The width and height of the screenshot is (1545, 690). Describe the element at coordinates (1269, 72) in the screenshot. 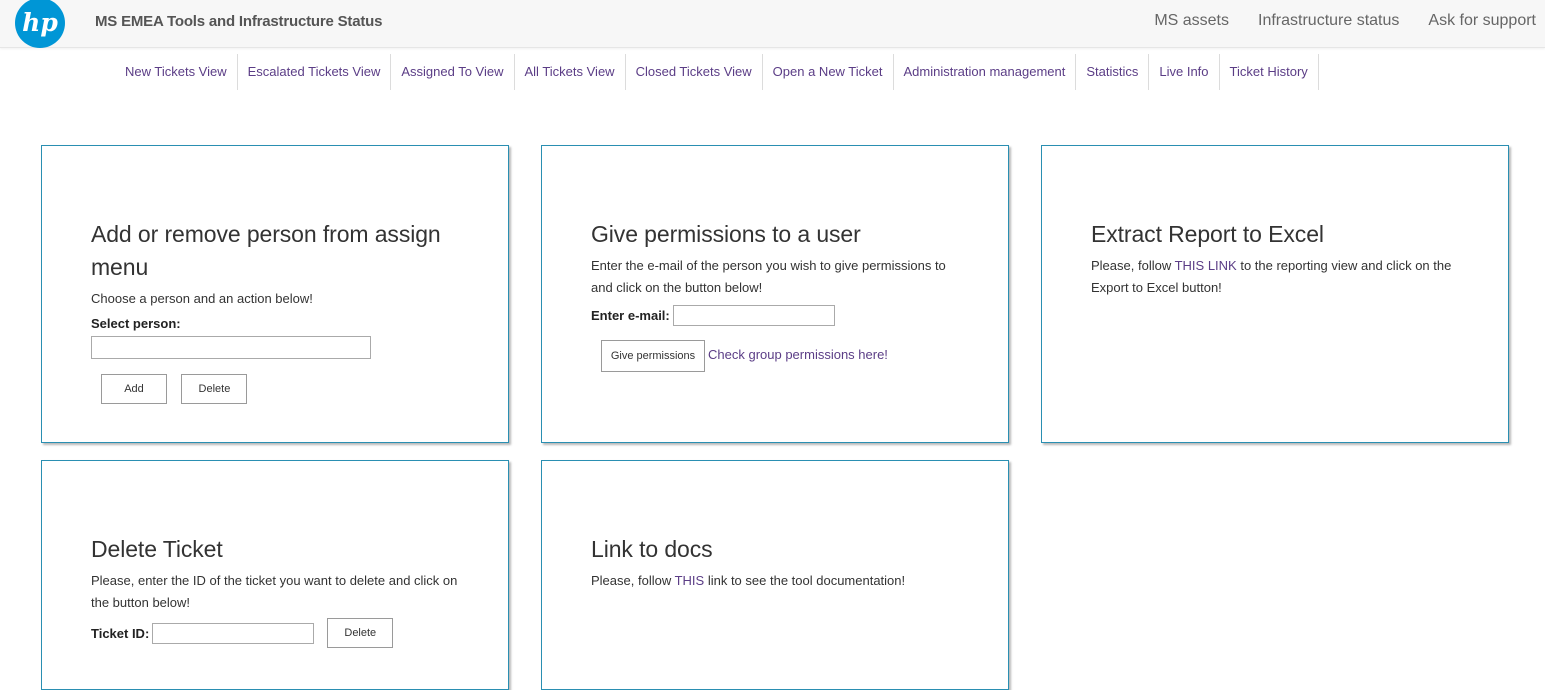

I see `nav-ticket-history: Ticket History` at that location.